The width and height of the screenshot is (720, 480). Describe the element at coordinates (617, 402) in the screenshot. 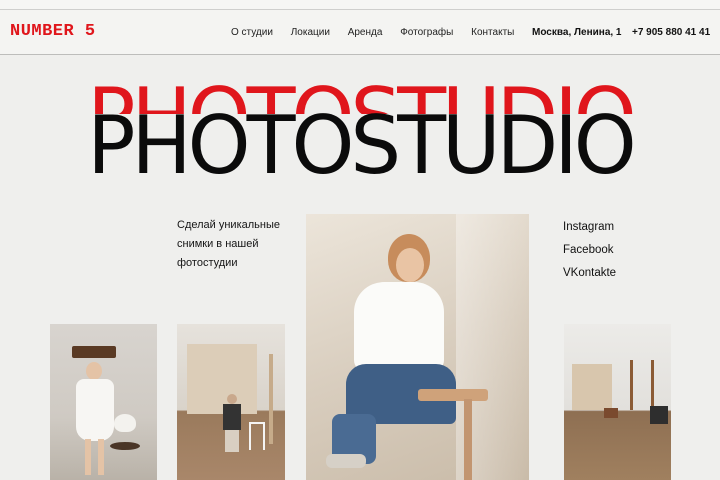

I see `photo-studio-interior` at that location.